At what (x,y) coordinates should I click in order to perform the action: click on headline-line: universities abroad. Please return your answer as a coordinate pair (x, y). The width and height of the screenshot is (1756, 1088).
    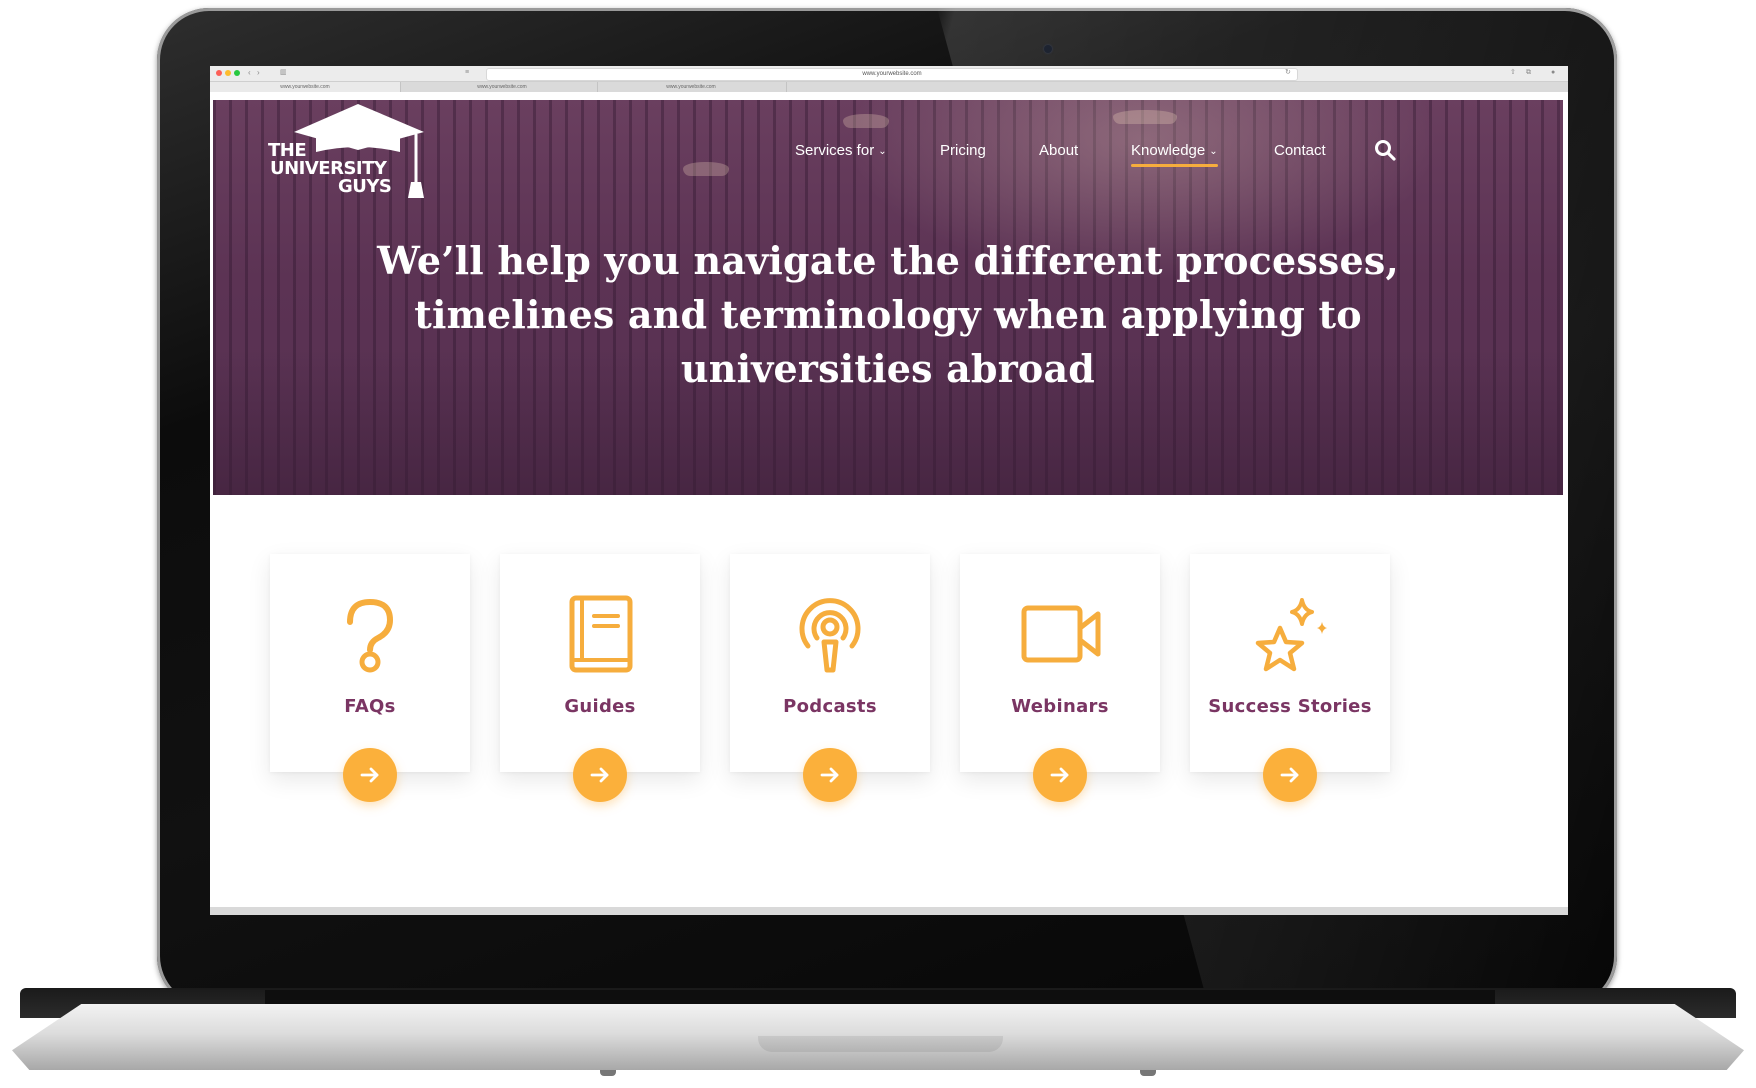
    Looking at the image, I should click on (888, 368).